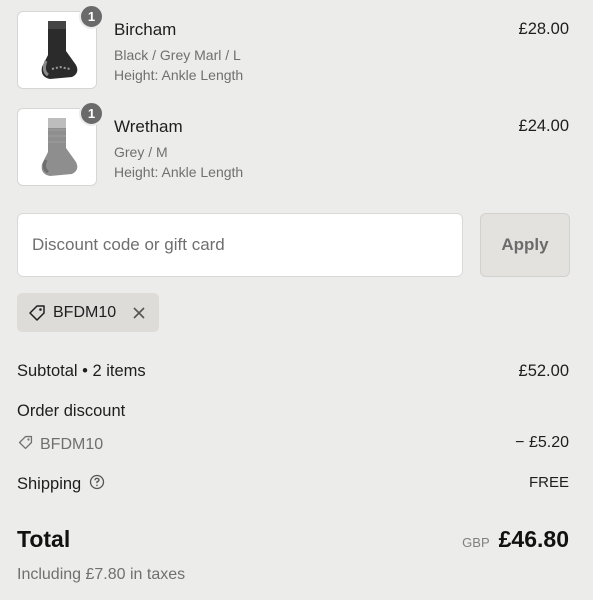  I want to click on total-row: Total GBP £46.80, so click(293, 542).